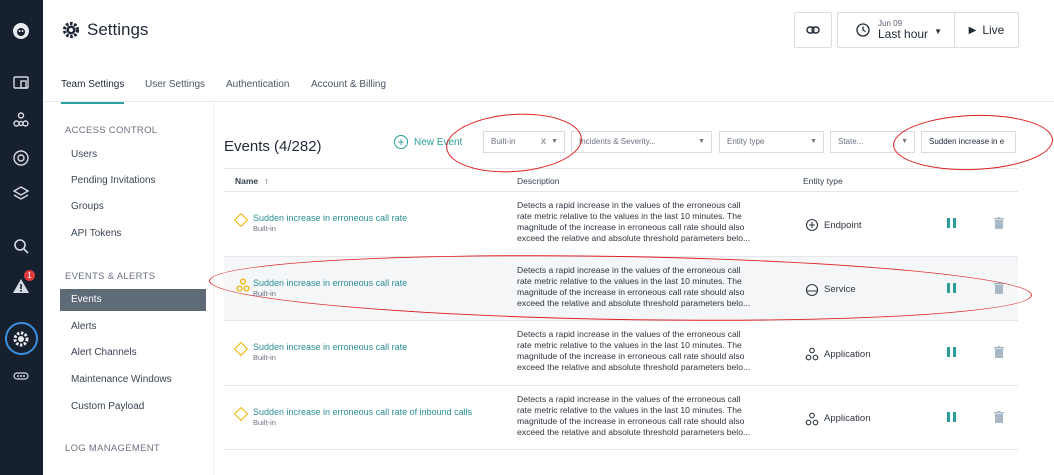  What do you see at coordinates (111, 130) in the screenshot?
I see `section-access-control: ACCESS CONTROL` at bounding box center [111, 130].